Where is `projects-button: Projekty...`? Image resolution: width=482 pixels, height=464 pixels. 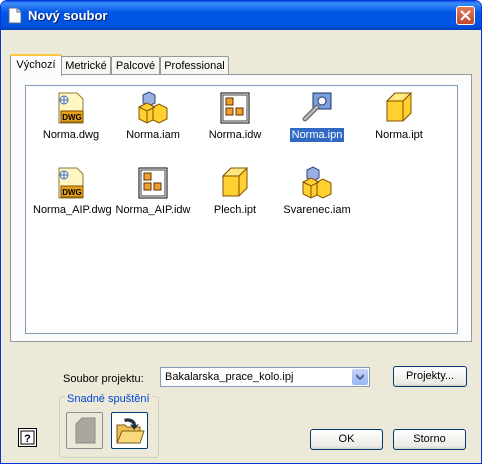
projects-button: Projekty... is located at coordinates (430, 376).